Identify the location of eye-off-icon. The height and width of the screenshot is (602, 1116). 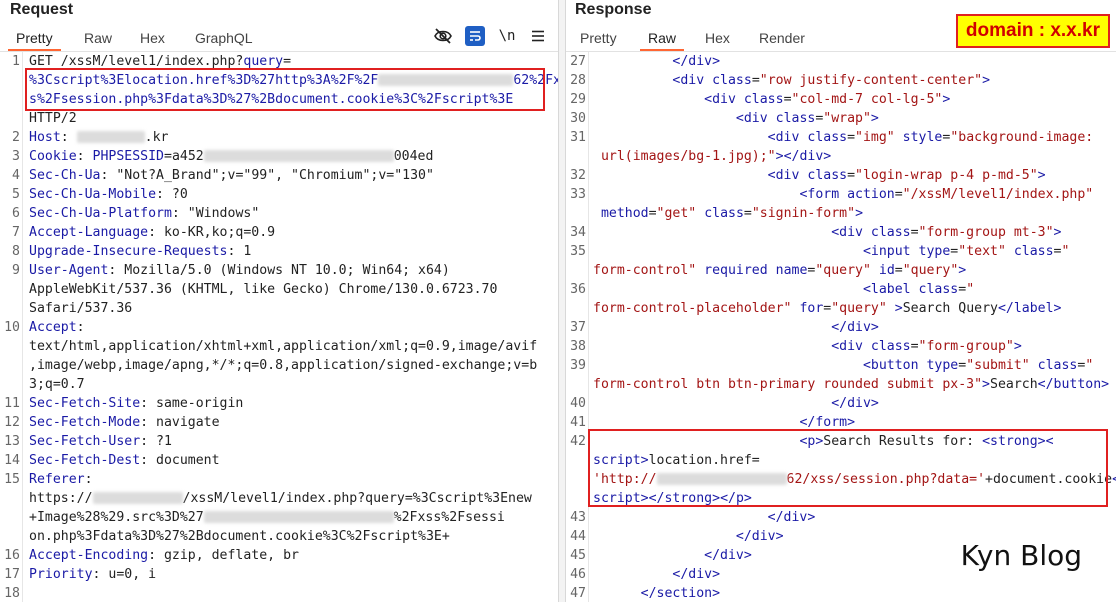
(443, 36).